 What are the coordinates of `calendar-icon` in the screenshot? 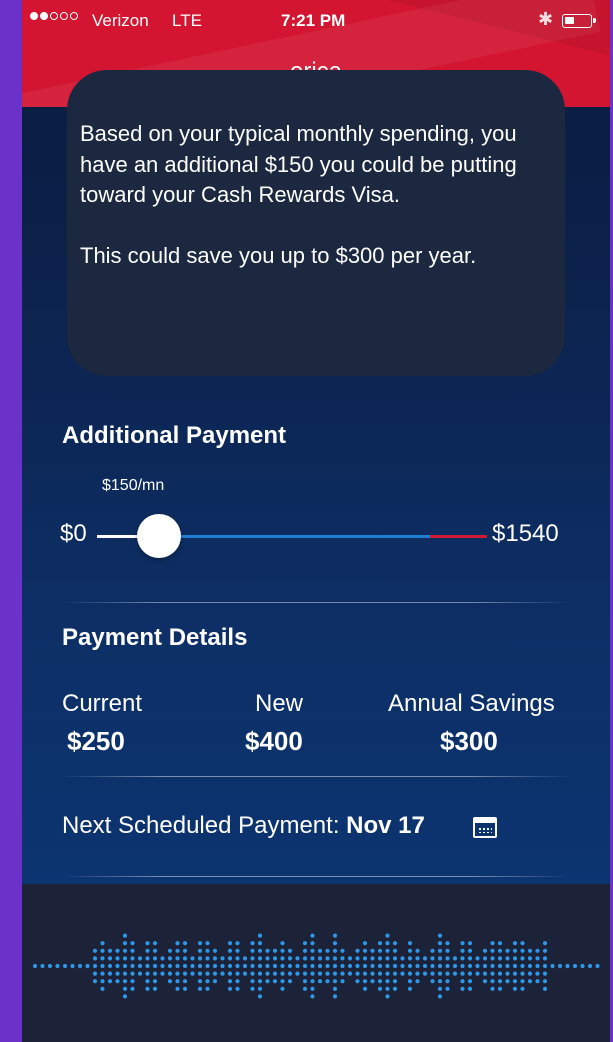 It's located at (485, 827).